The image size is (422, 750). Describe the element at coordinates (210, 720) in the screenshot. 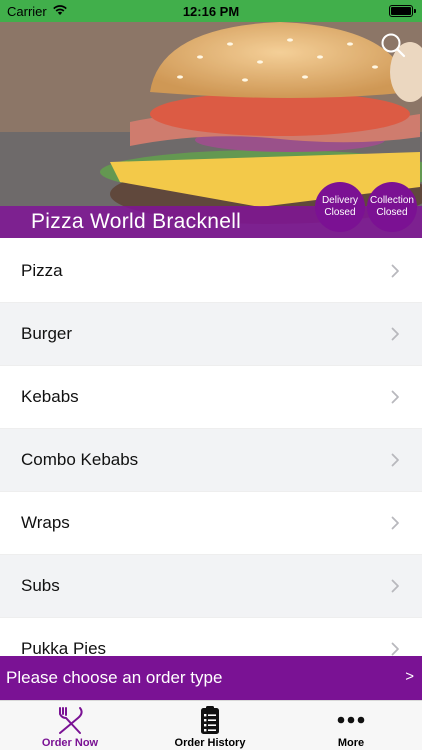

I see `clipboard-list-icon` at that location.